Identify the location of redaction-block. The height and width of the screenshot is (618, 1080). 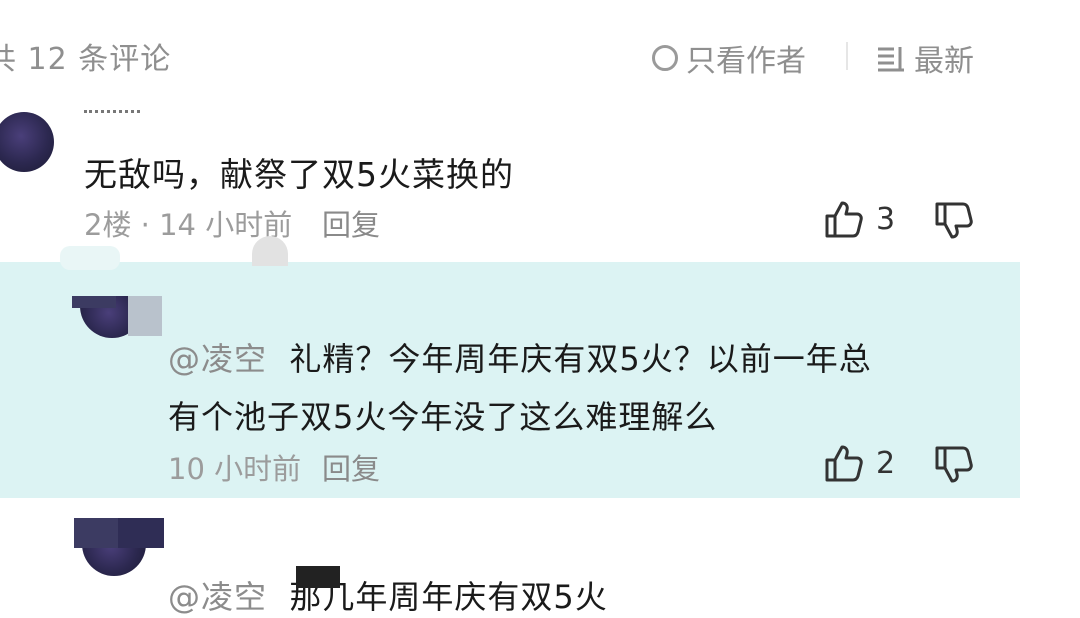
(318, 577).